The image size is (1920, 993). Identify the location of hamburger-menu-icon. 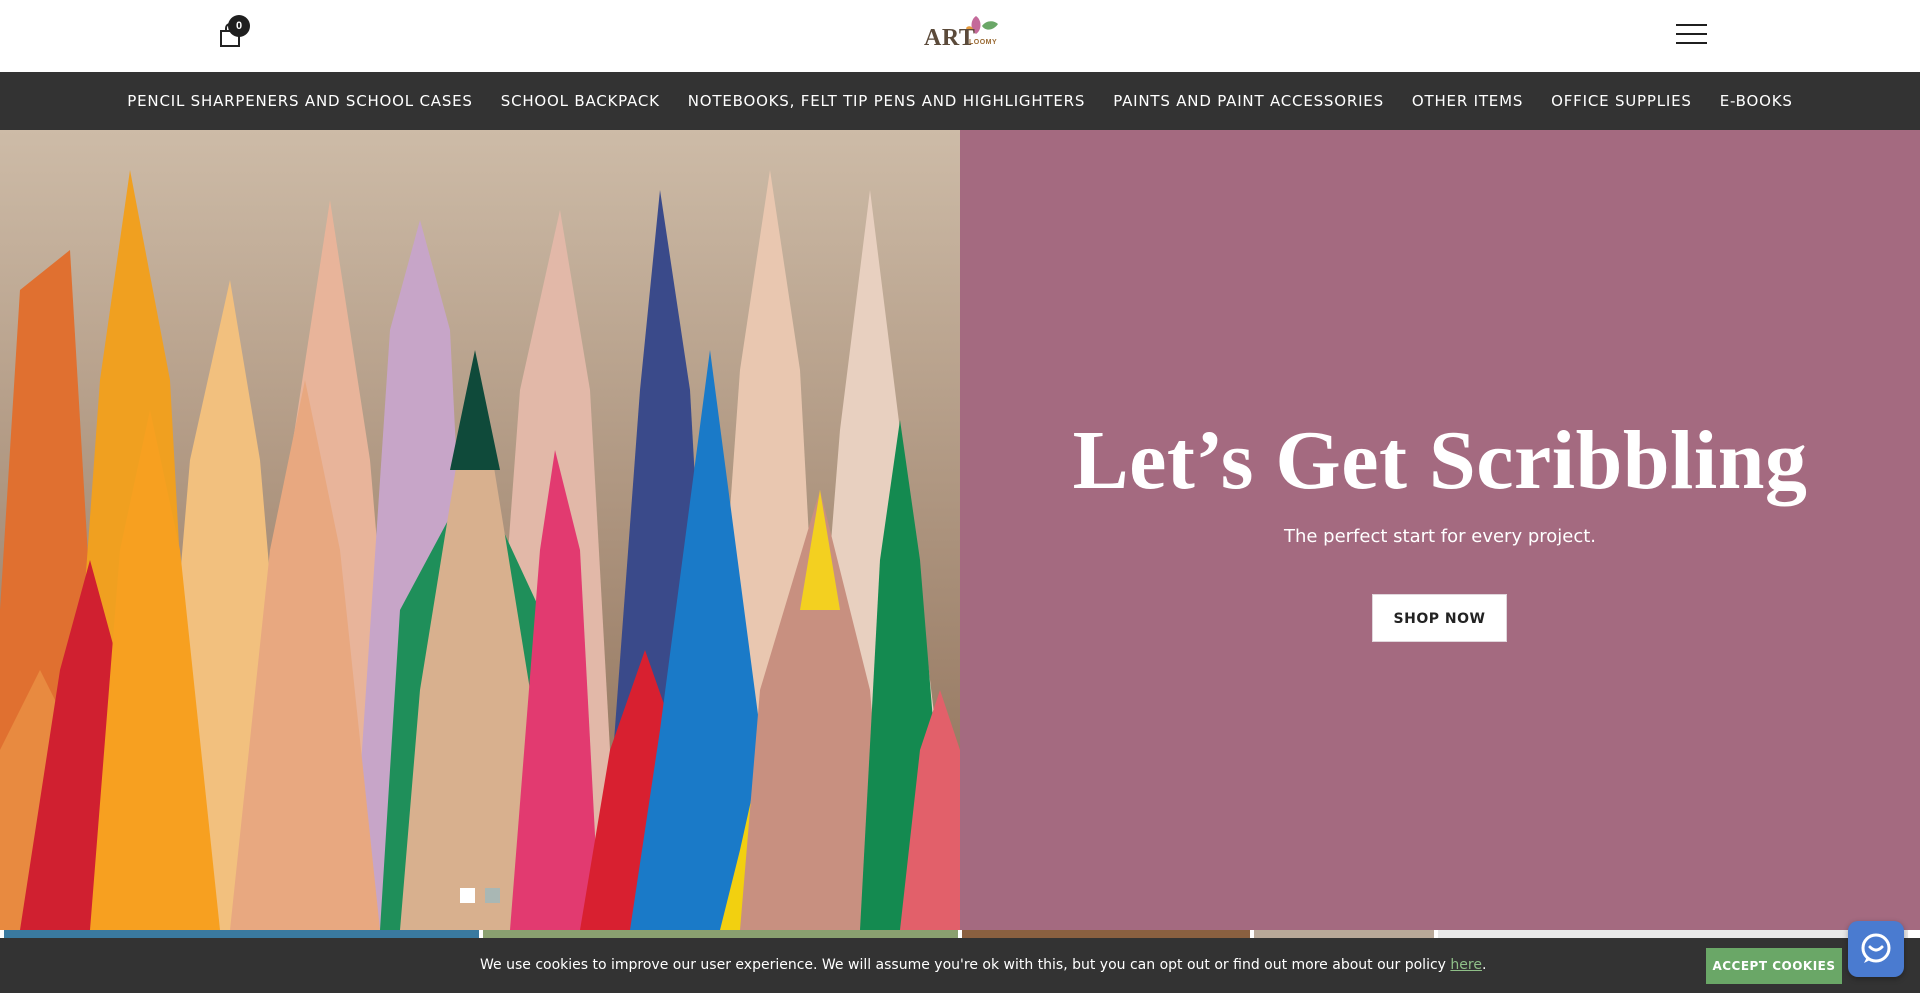
(1692, 35).